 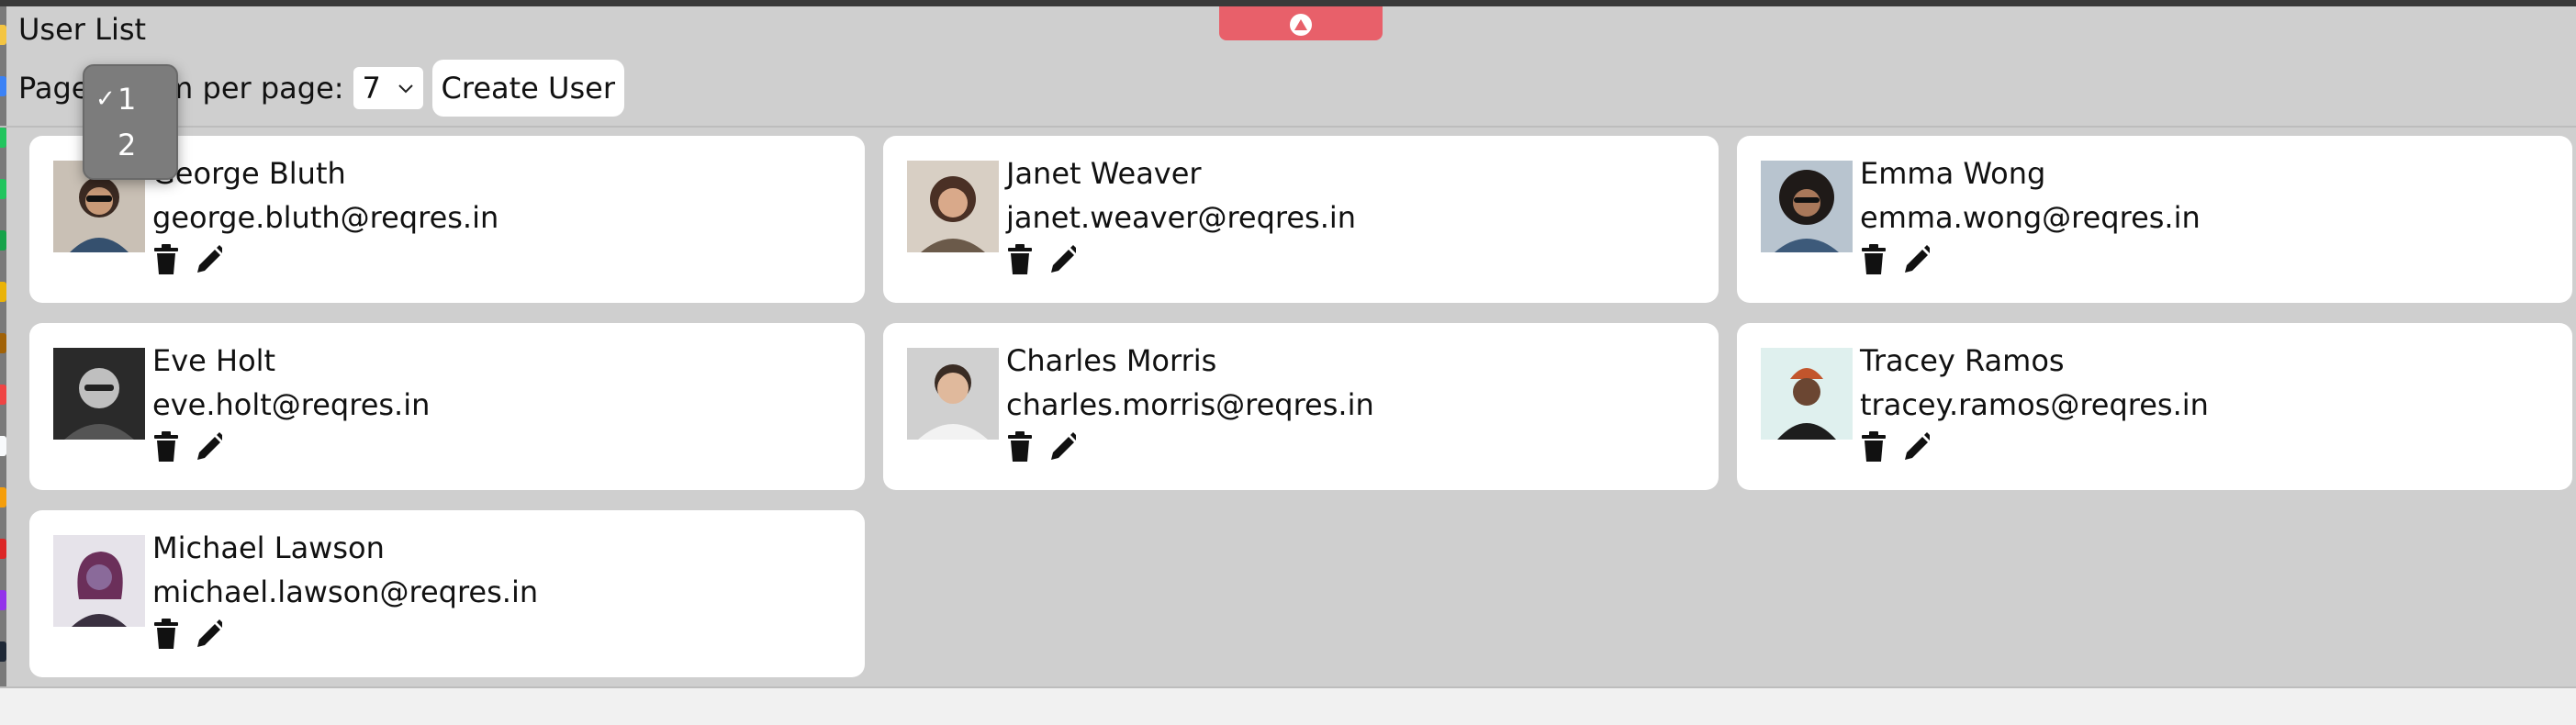 What do you see at coordinates (268, 547) in the screenshot?
I see `user-name: Michael Lawson` at bounding box center [268, 547].